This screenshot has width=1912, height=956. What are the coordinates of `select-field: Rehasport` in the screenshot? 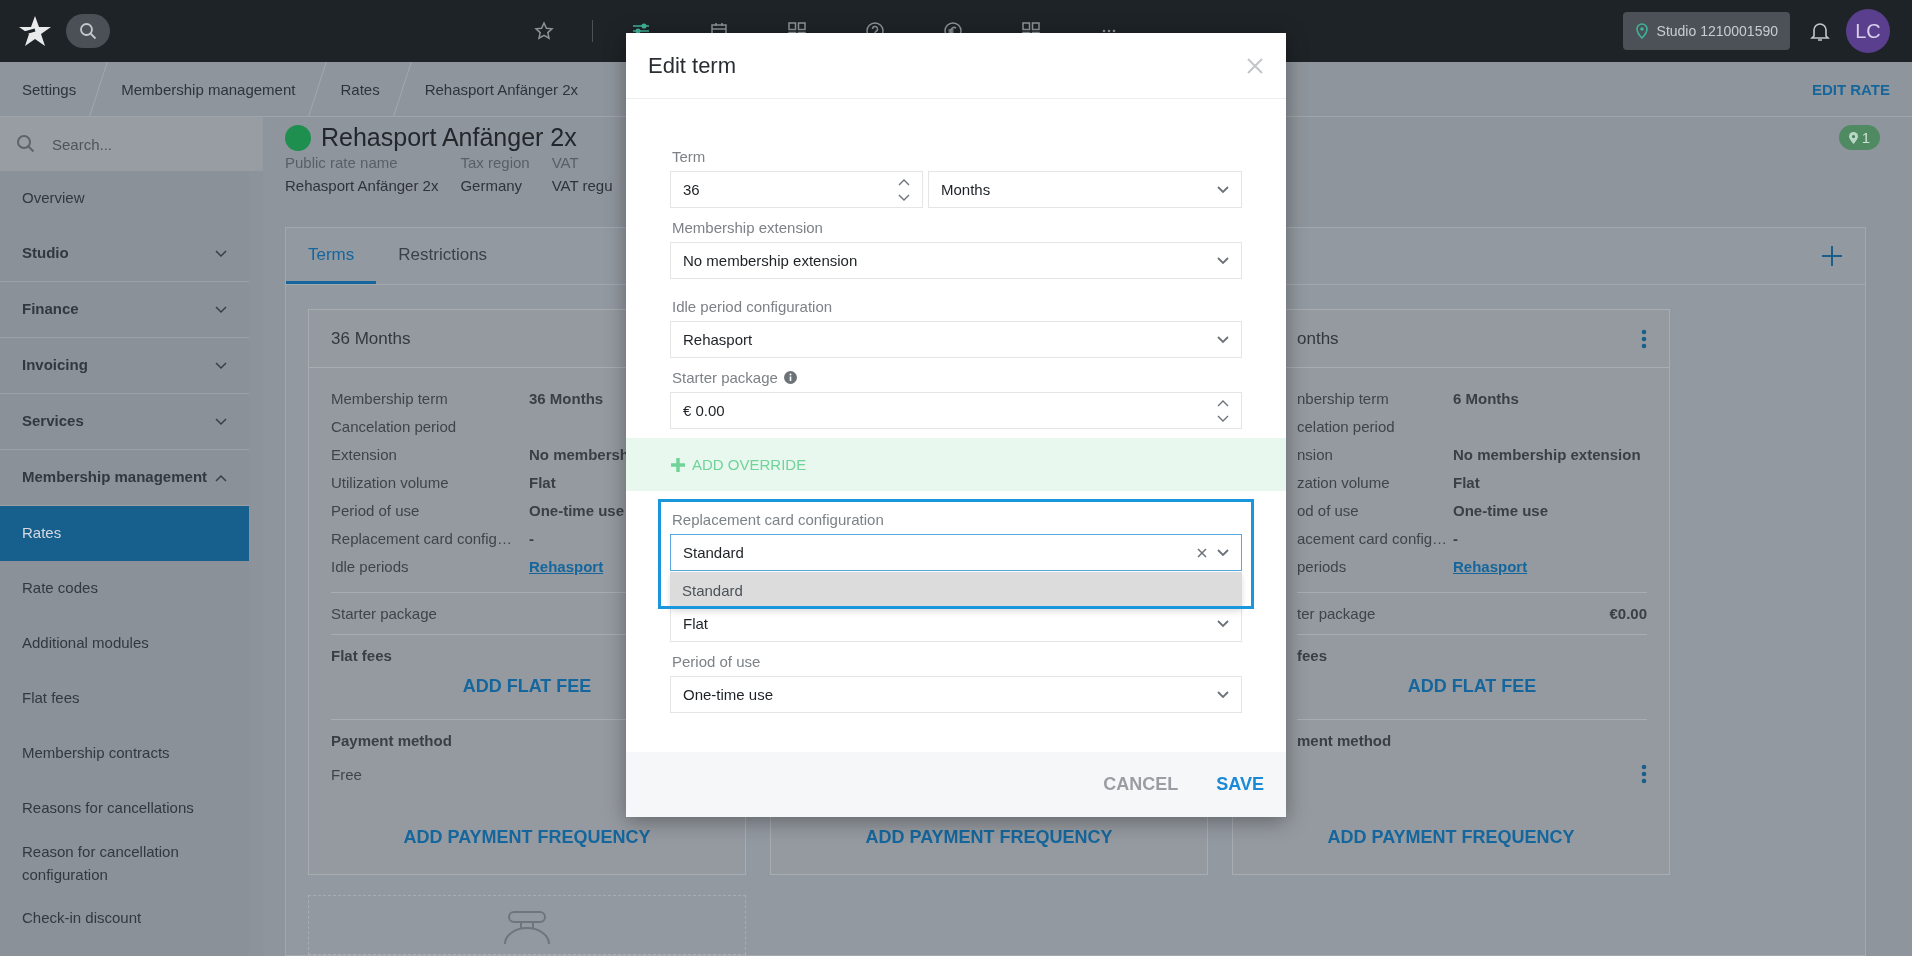 It's located at (956, 339).